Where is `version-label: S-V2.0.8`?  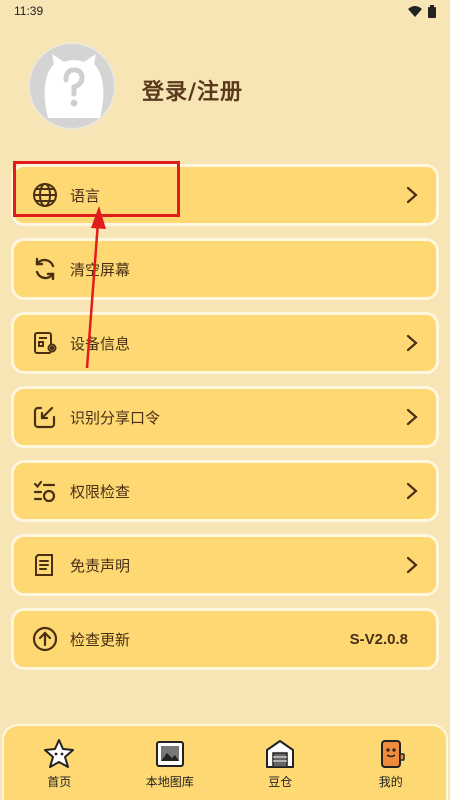
version-label: S-V2.0.8 is located at coordinates (378, 639).